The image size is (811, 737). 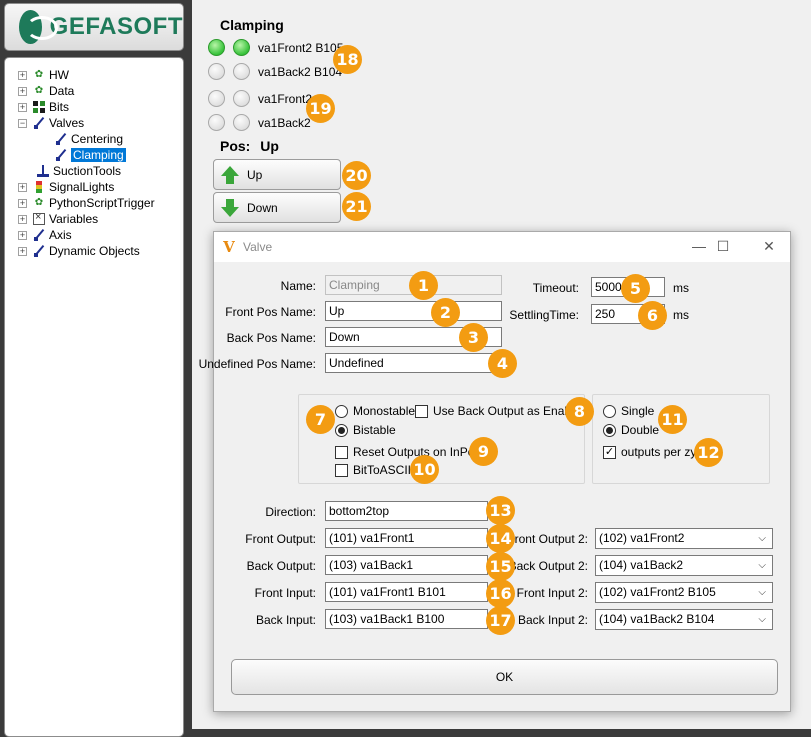 I want to click on tree-item-pythonscripttrigger: + ✿ PythonScriptTrigger, so click(x=94, y=203).